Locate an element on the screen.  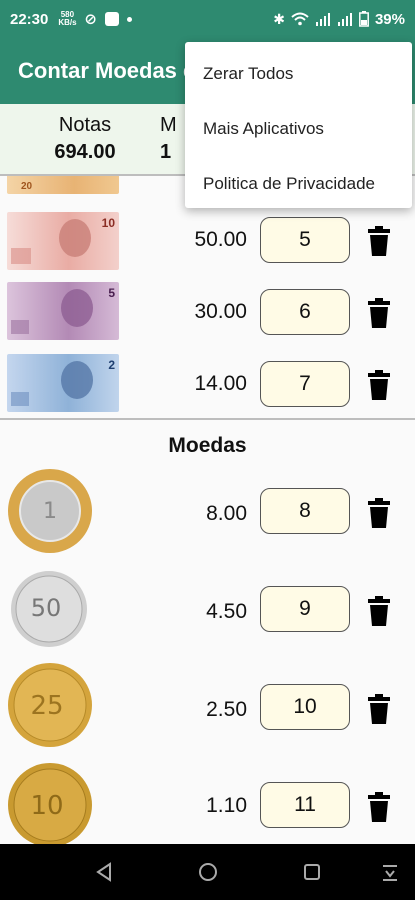
bill-5-amount: 30.00 is located at coordinates (220, 311).